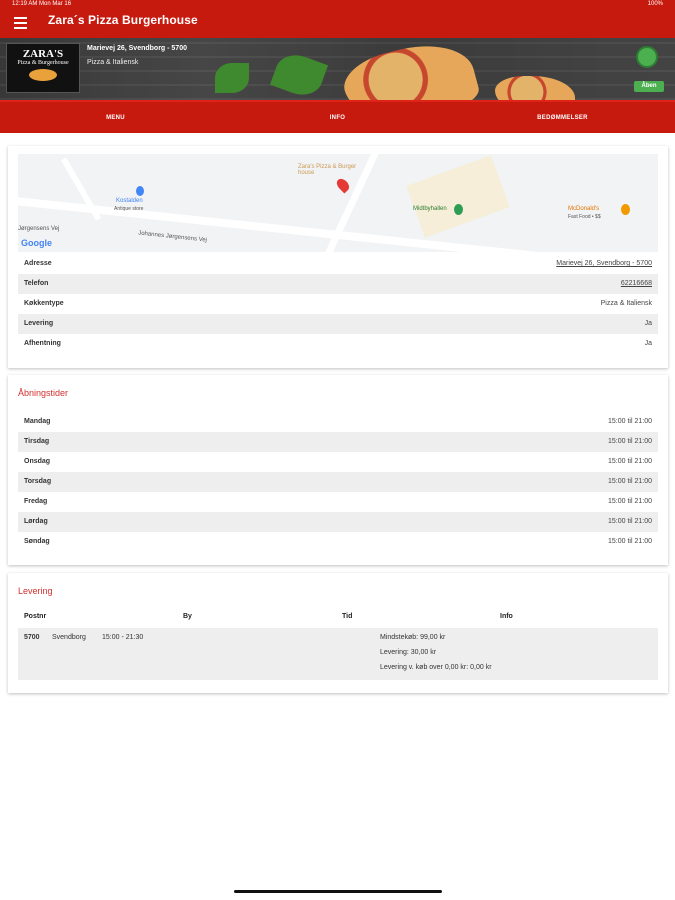  What do you see at coordinates (655, 4) in the screenshot?
I see `battery-indicator: 100%` at bounding box center [655, 4].